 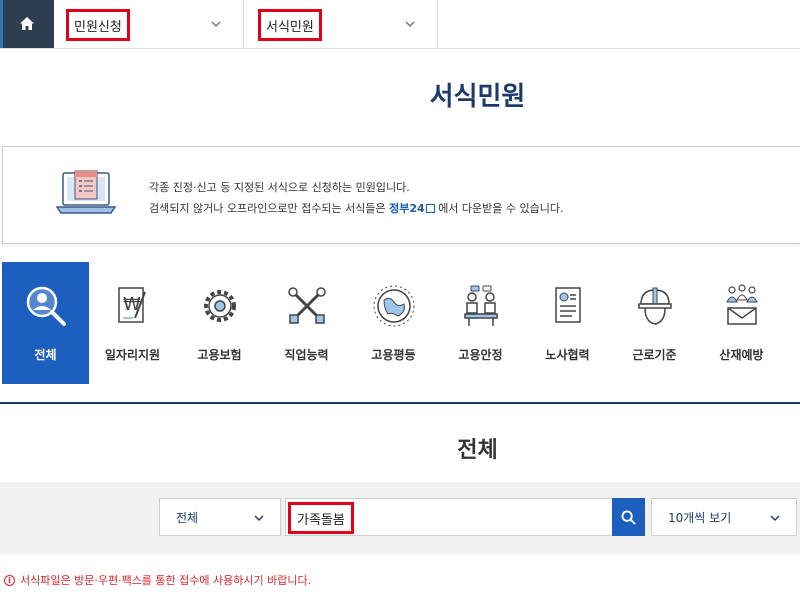 I want to click on info-line-2-before: 검색되지 않거나 오프라인으로만 접수되는 서식들은, so click(x=267, y=208).